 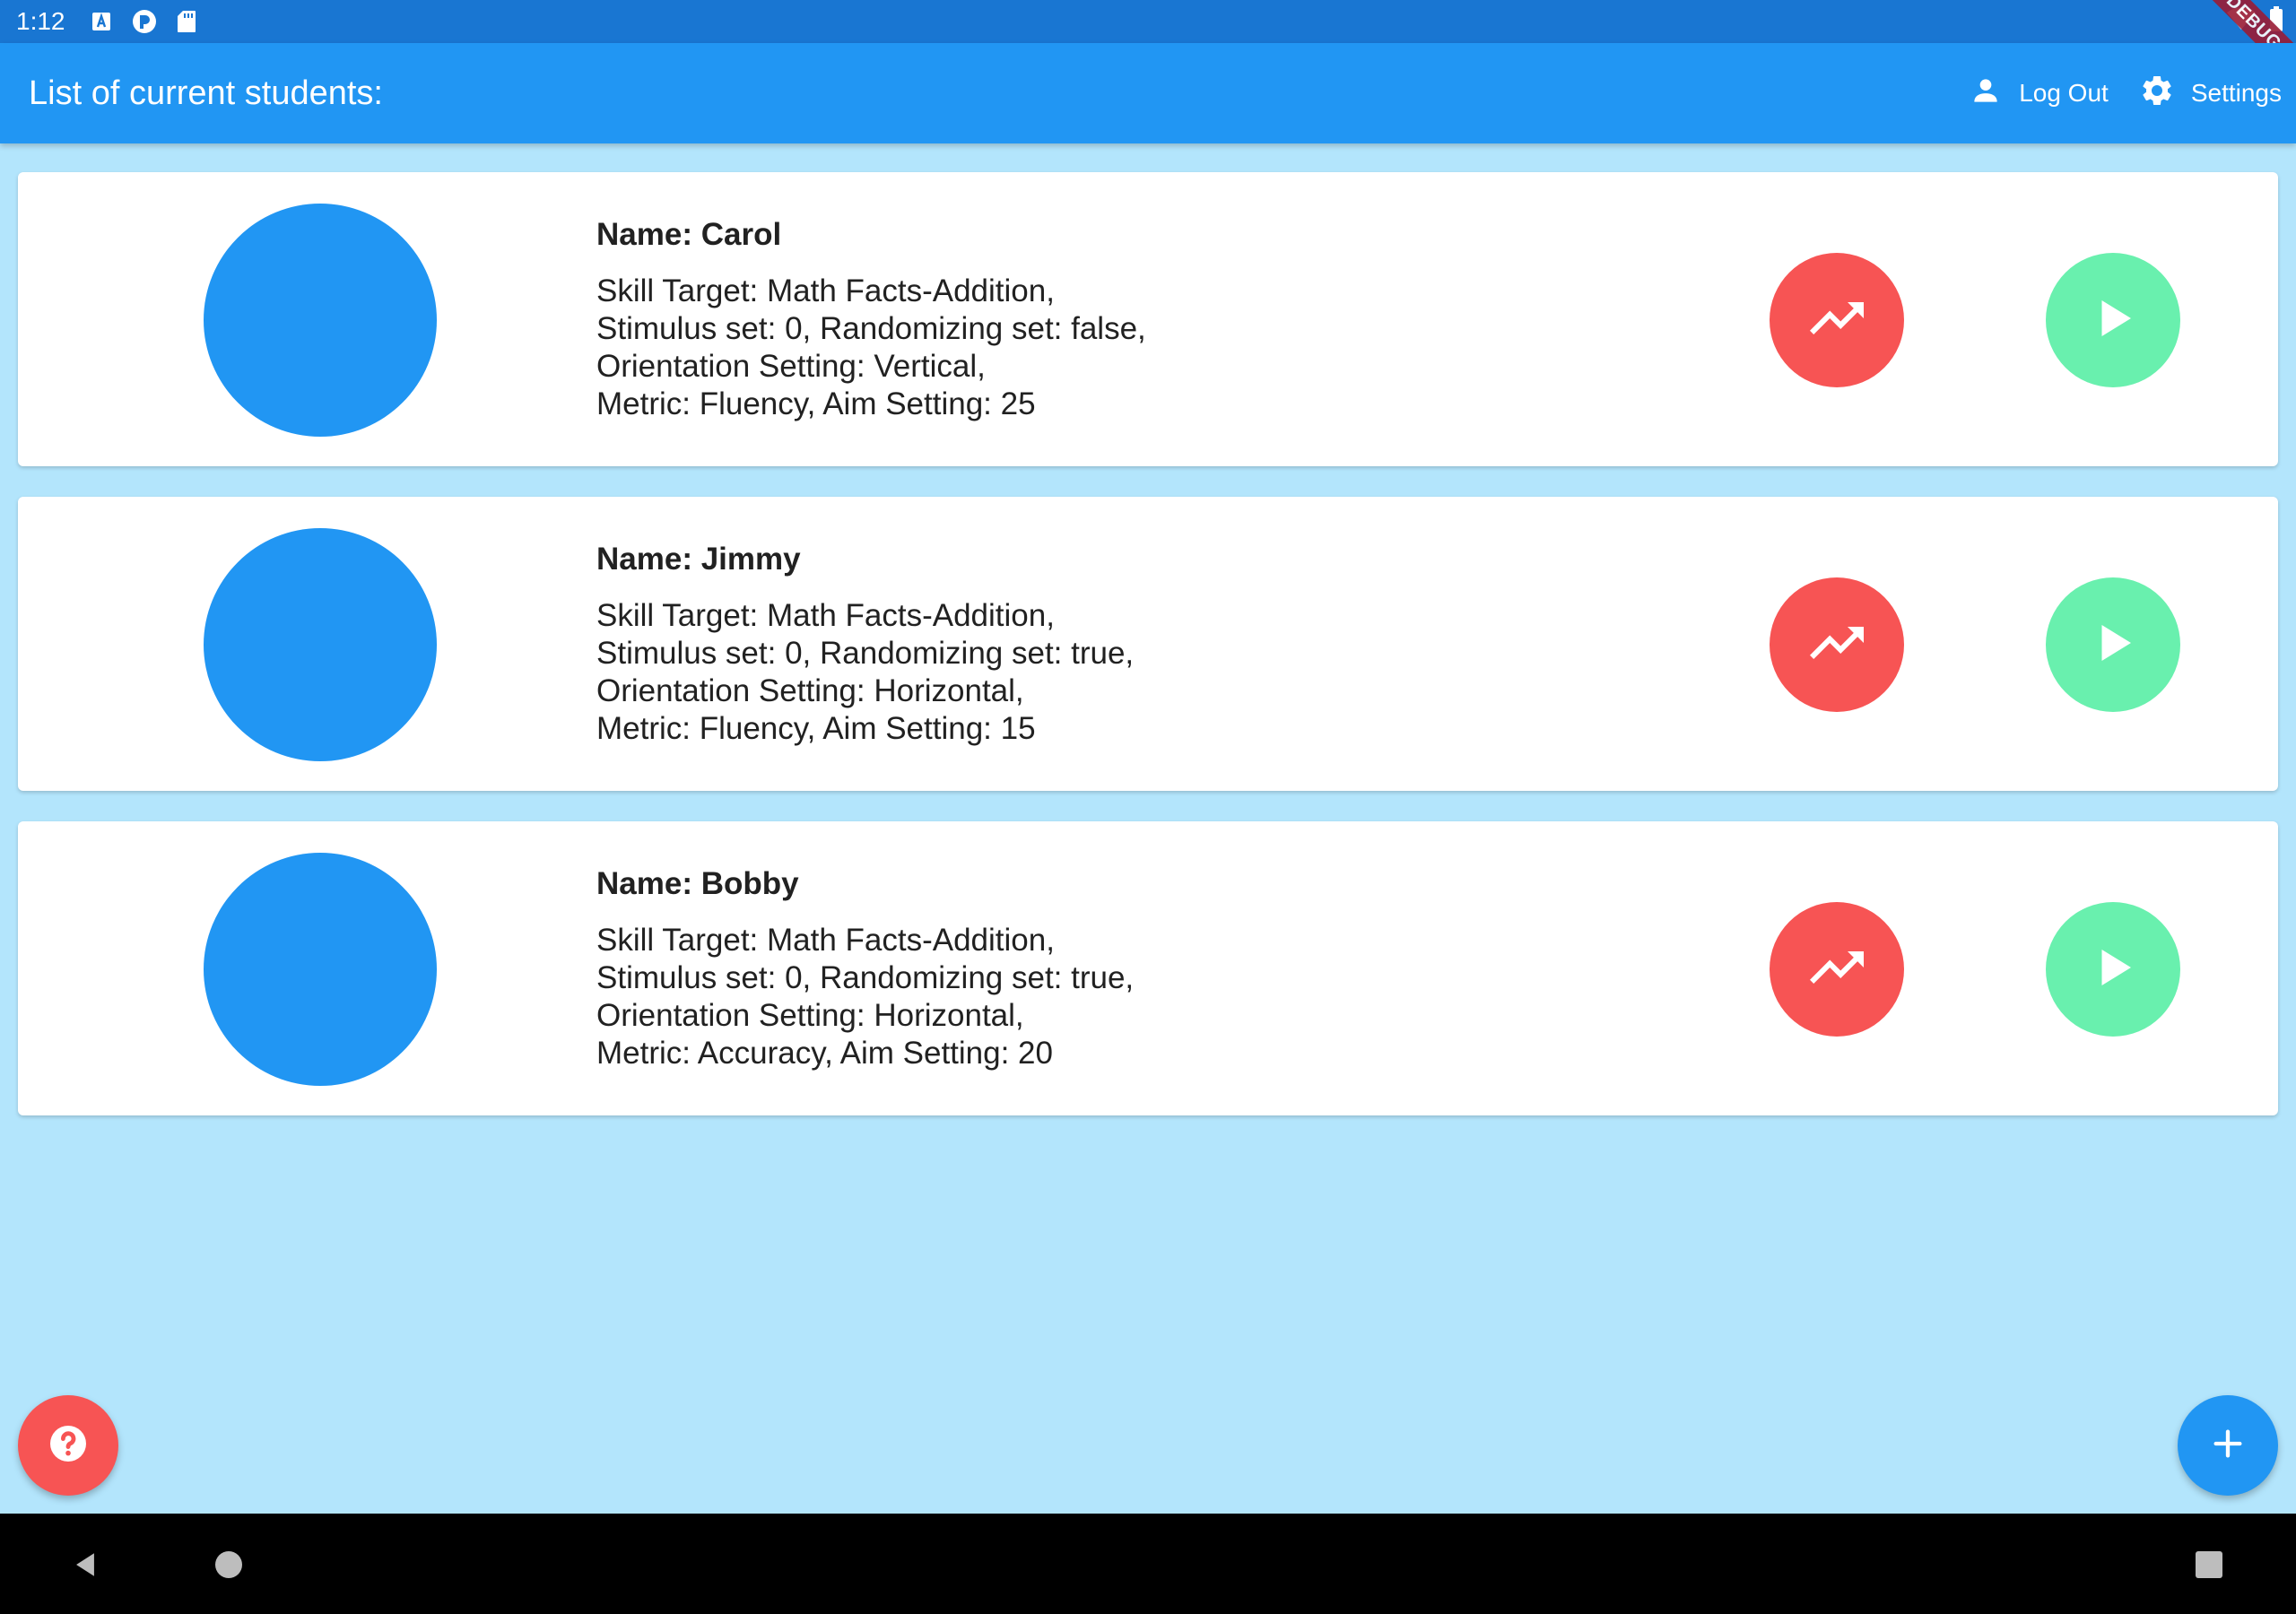 I want to click on student-detail: Metric: Fluency, Aim Setting: 15, so click(x=816, y=728).